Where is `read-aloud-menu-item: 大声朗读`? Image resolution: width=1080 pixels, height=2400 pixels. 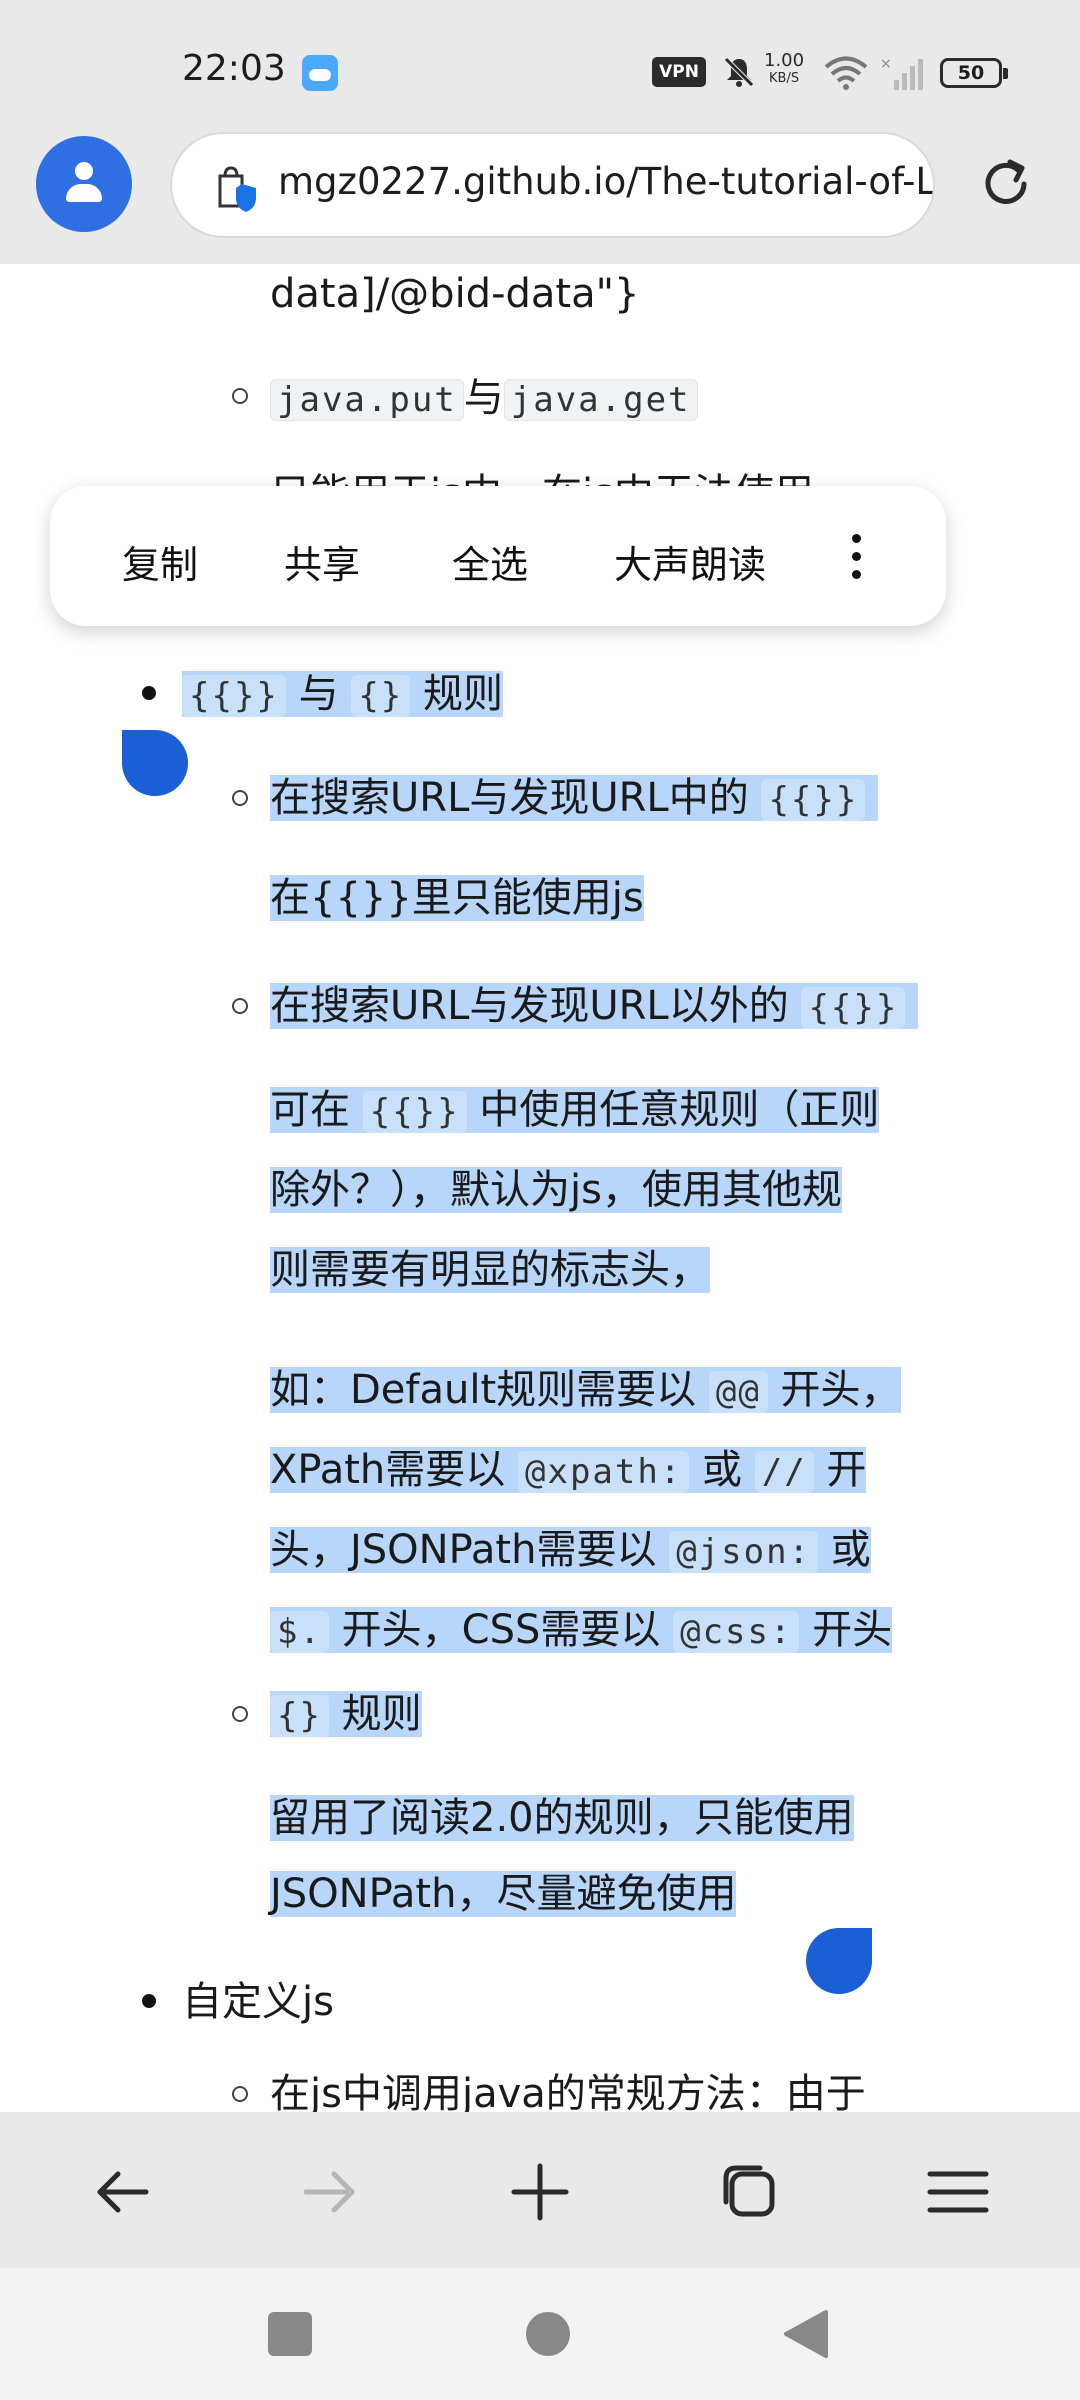
read-aloud-menu-item: 大声朗读 is located at coordinates (690, 561).